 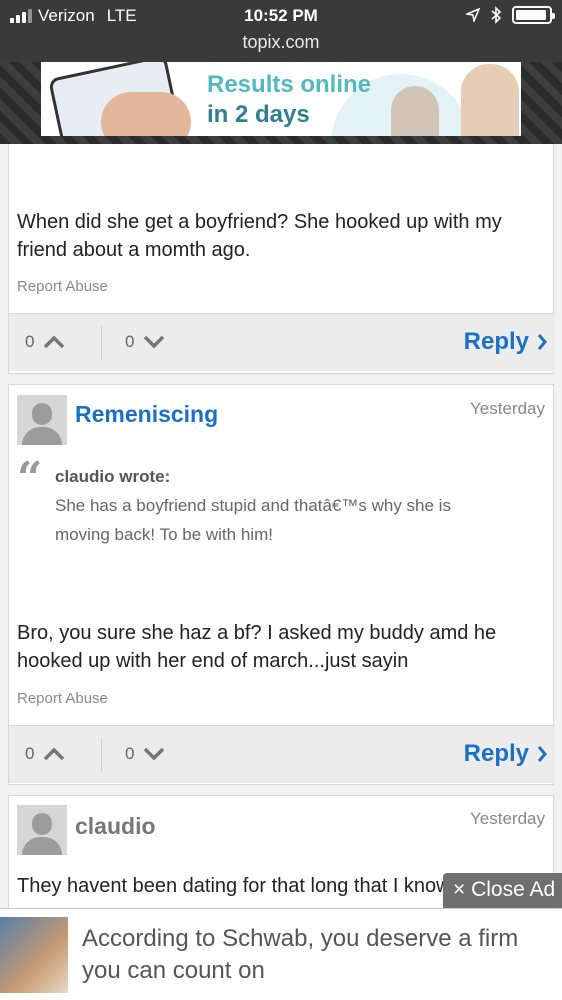 I want to click on author-name: Remeniscing, so click(x=146, y=414).